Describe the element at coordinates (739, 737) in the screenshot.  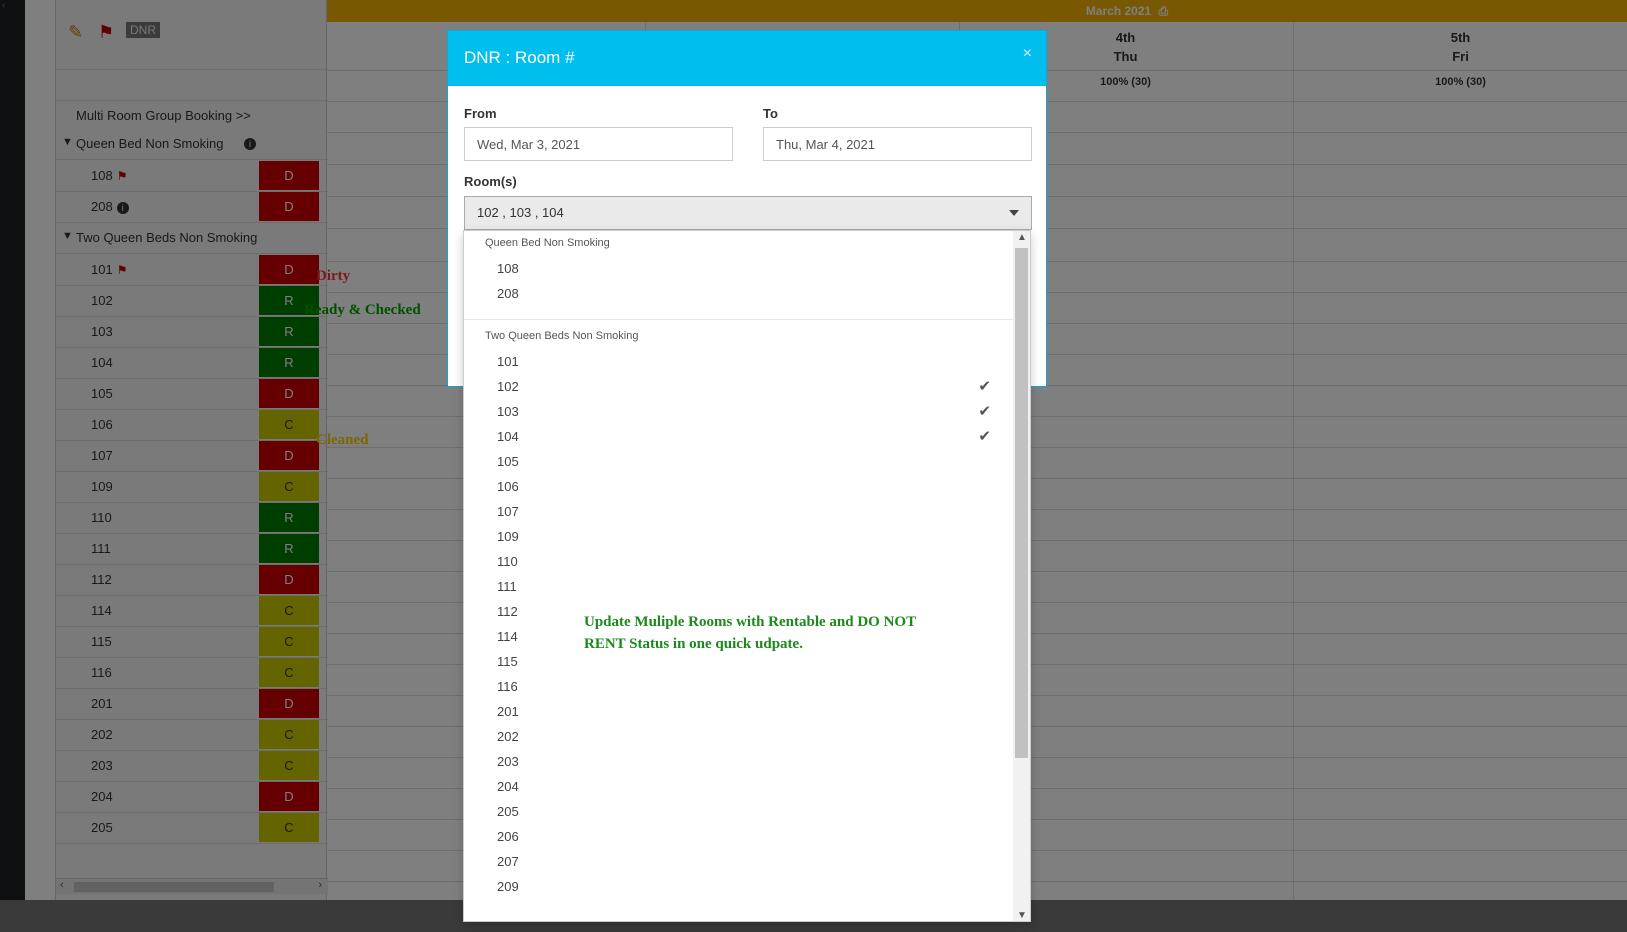
I see `room-option: 202` at that location.